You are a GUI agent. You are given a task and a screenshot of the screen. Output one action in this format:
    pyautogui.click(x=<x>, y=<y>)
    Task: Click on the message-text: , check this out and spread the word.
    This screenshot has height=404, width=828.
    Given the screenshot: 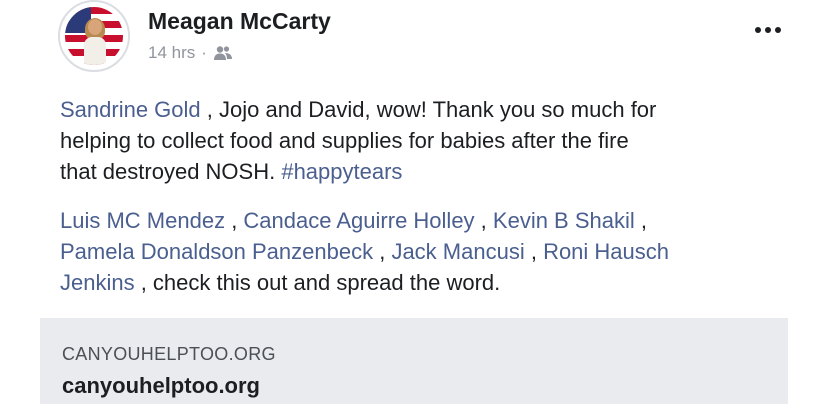 What is the action you would take?
    pyautogui.click(x=317, y=282)
    